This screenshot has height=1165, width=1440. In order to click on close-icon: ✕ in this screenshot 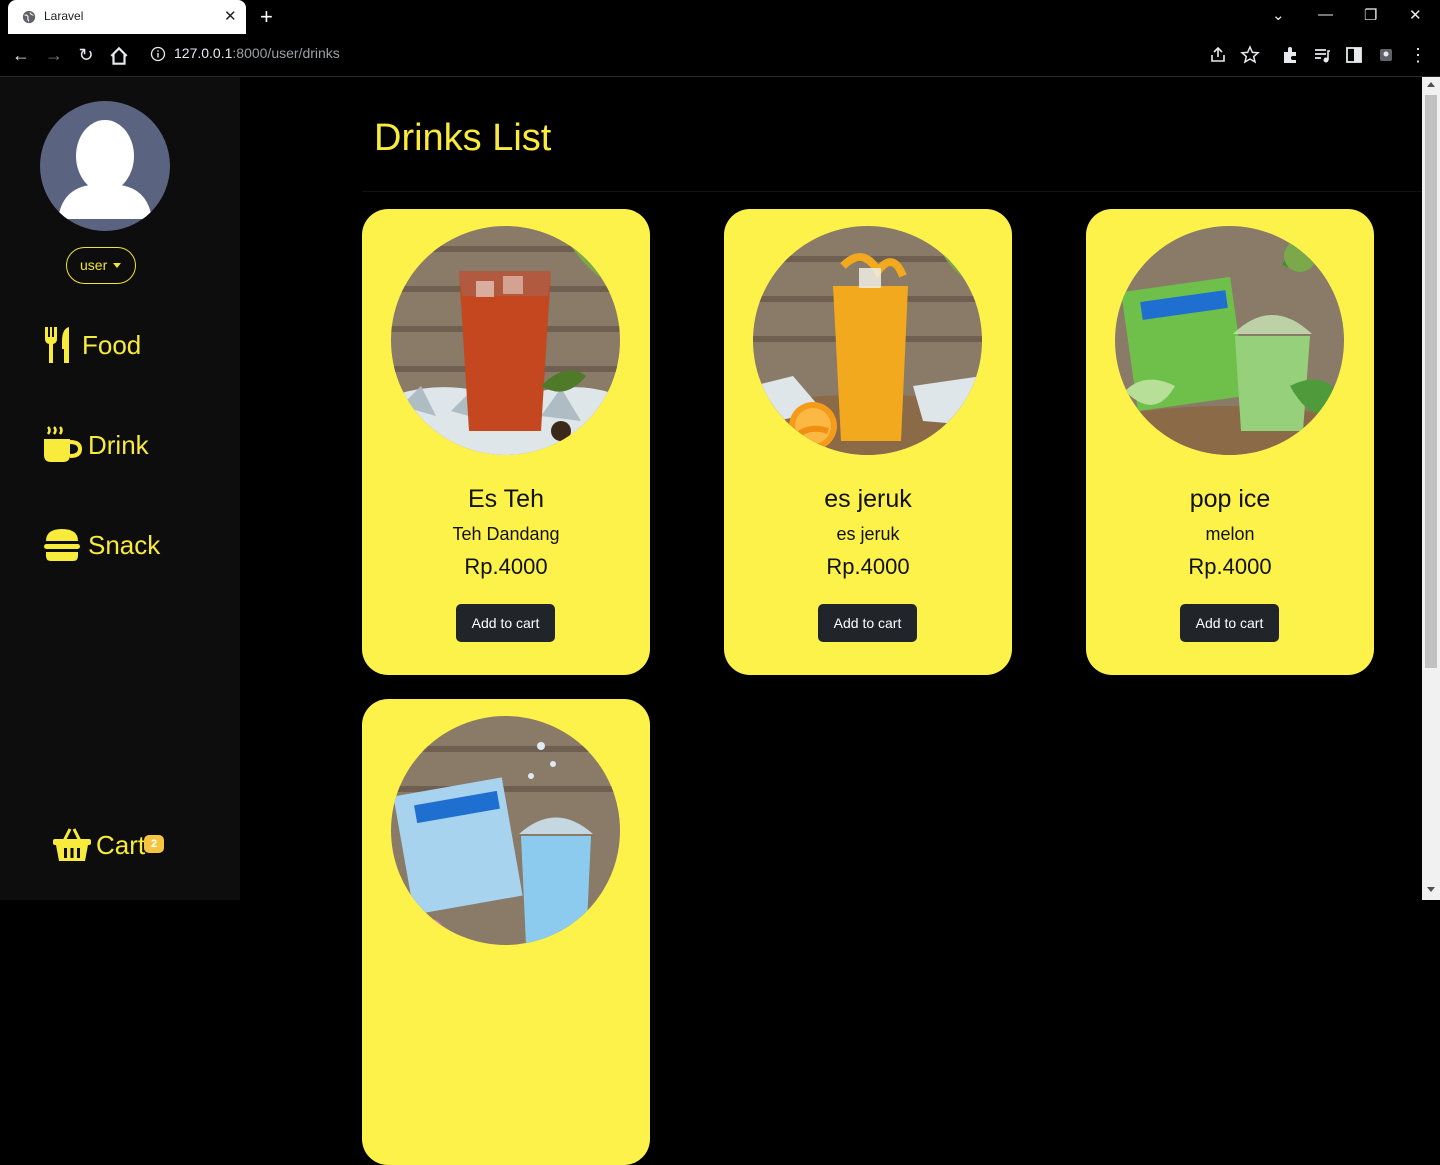, I will do `click(230, 16)`.